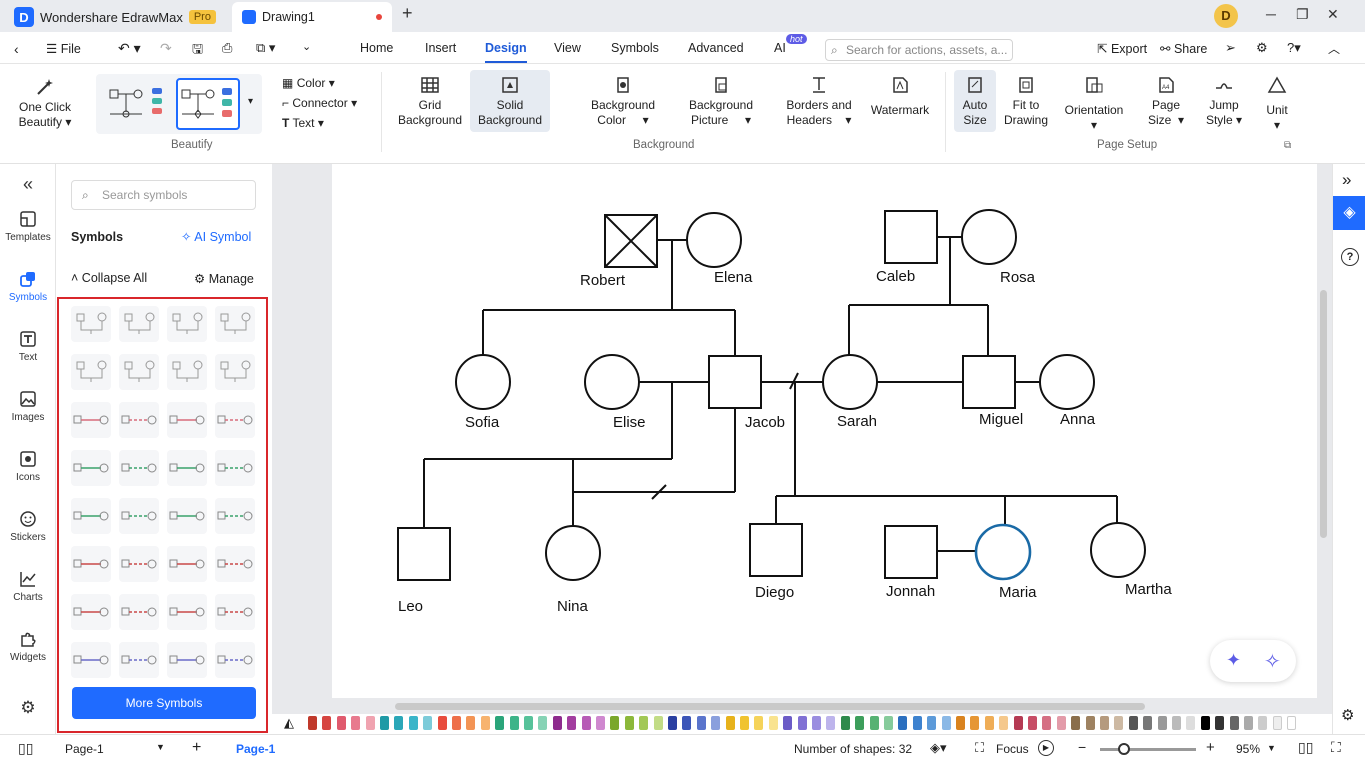  Describe the element at coordinates (770, 706) in the screenshot. I see `horizontal-scrollbar` at that location.